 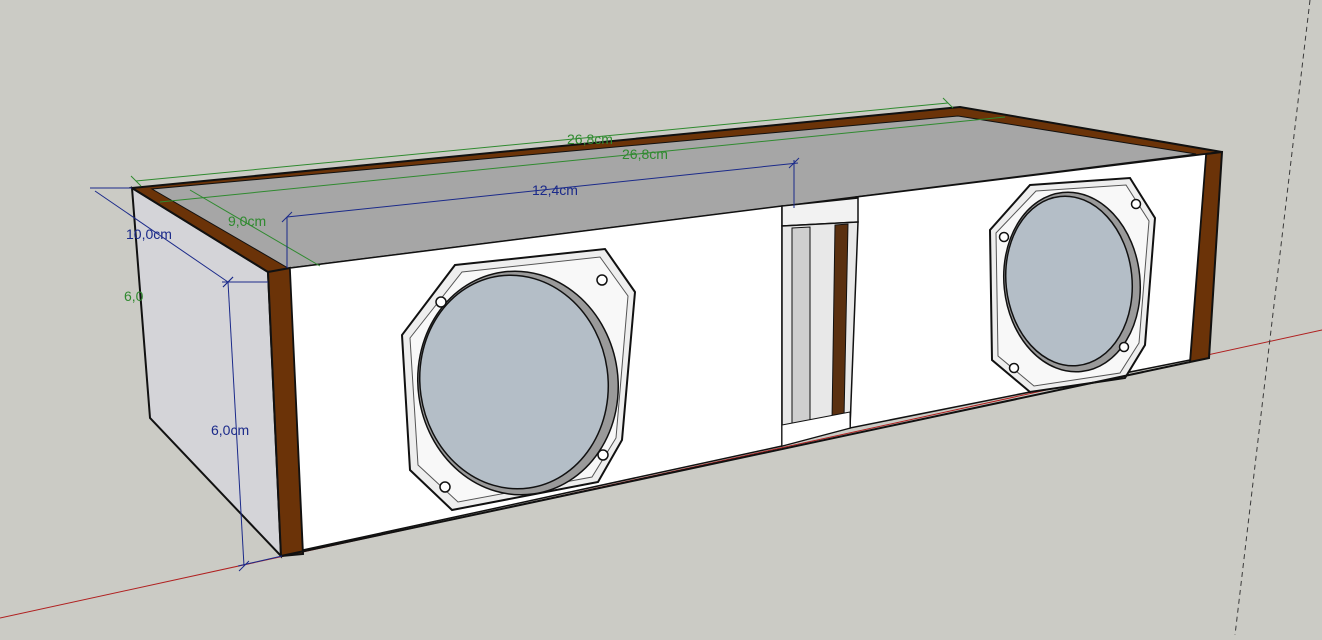 What do you see at coordinates (555, 190) in the screenshot?
I see `label-front-width: 12,4cm` at bounding box center [555, 190].